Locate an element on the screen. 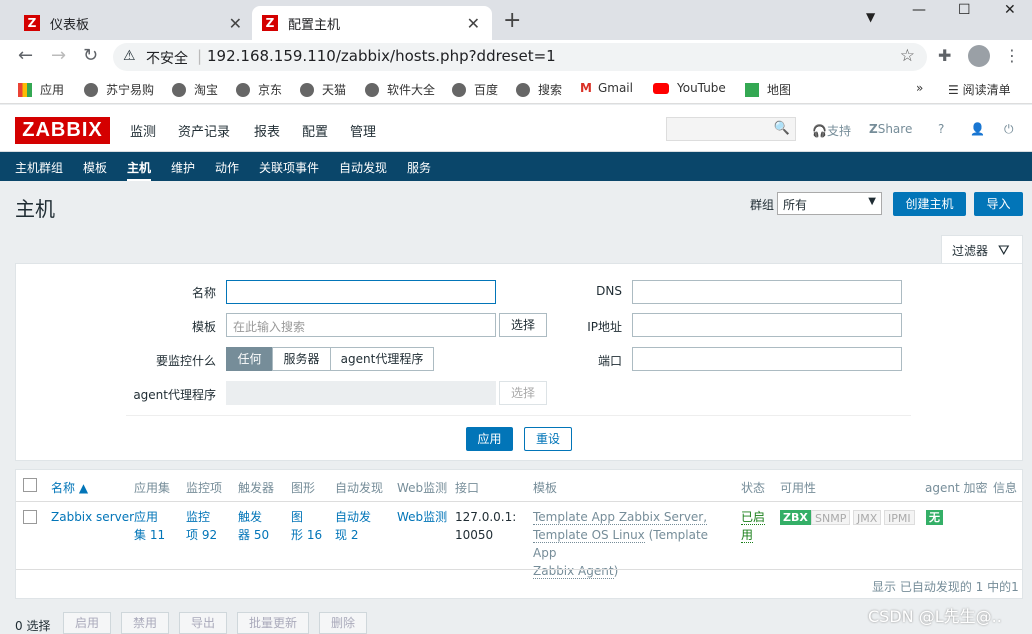 The image size is (1032, 634). filter-tab: 过滤器 ⛛ is located at coordinates (982, 249).